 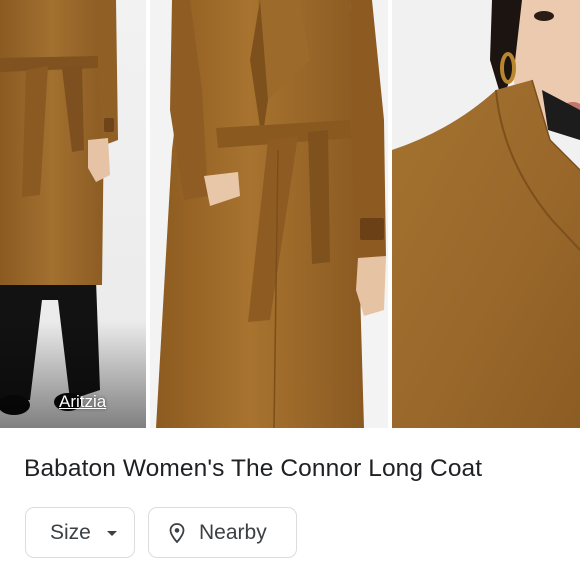 I want to click on location-pin-icon, so click(x=177, y=532).